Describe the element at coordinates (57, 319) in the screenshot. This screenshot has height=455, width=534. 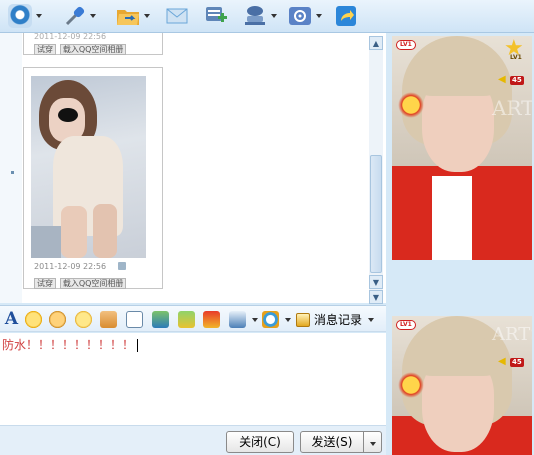
I see `magic-emoticon-icon` at that location.